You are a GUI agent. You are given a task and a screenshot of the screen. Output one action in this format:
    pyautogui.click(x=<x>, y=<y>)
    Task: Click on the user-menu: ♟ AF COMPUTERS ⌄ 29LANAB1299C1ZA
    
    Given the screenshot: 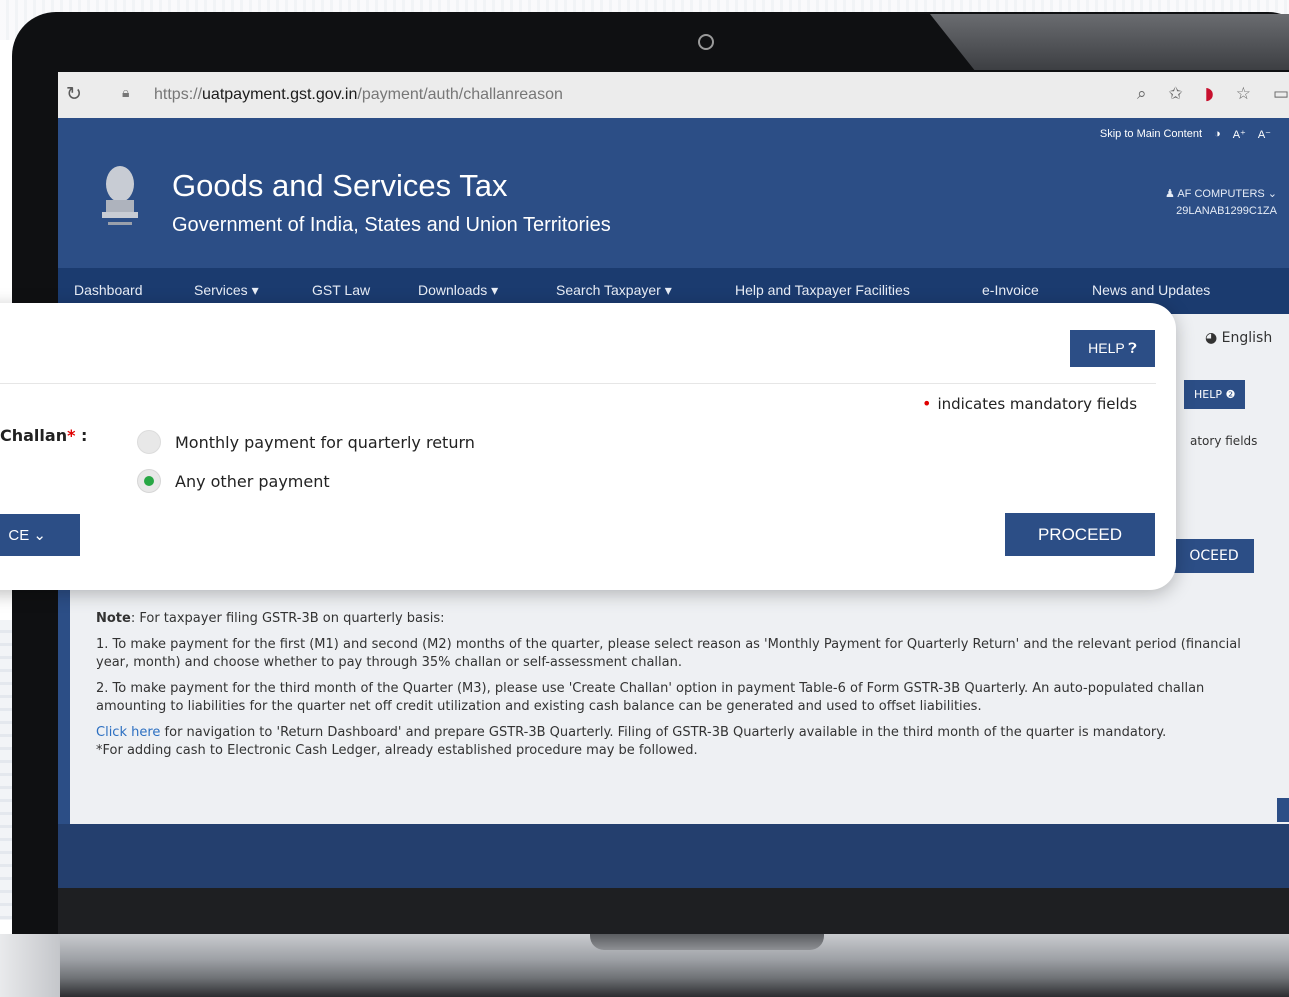 What is the action you would take?
    pyautogui.click(x=1221, y=203)
    